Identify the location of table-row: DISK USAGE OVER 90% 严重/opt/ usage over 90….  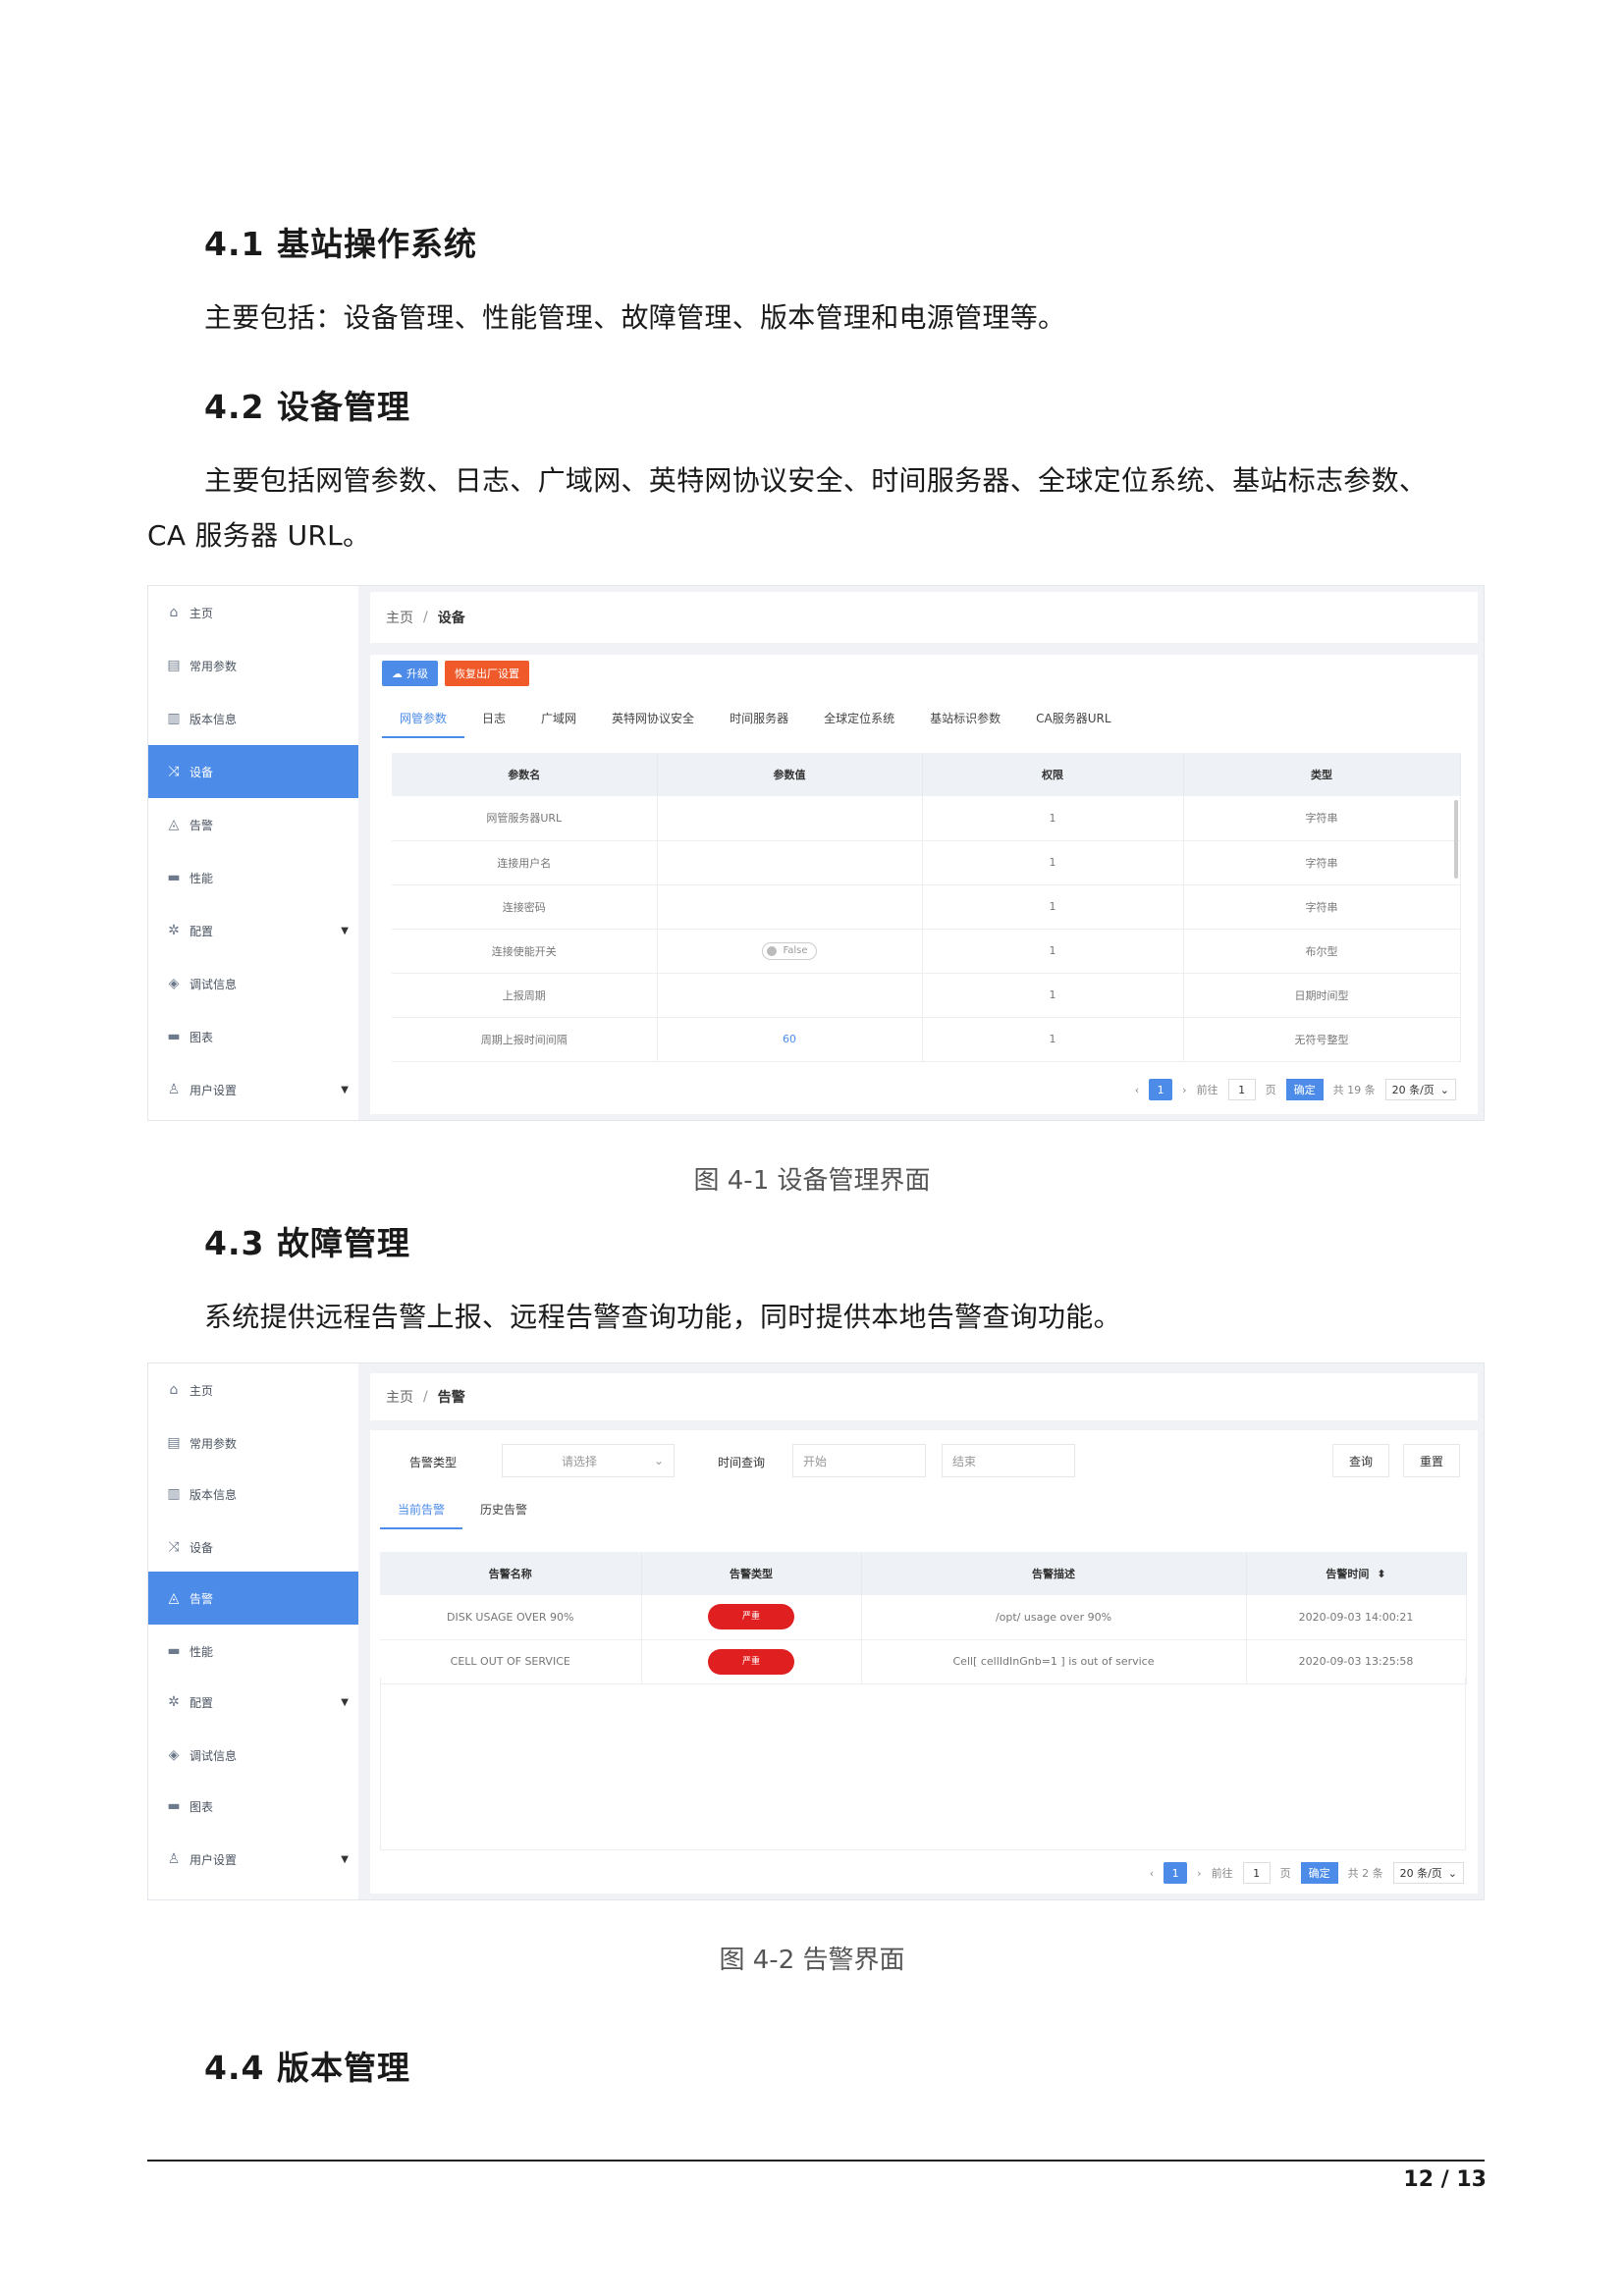
(923, 1617).